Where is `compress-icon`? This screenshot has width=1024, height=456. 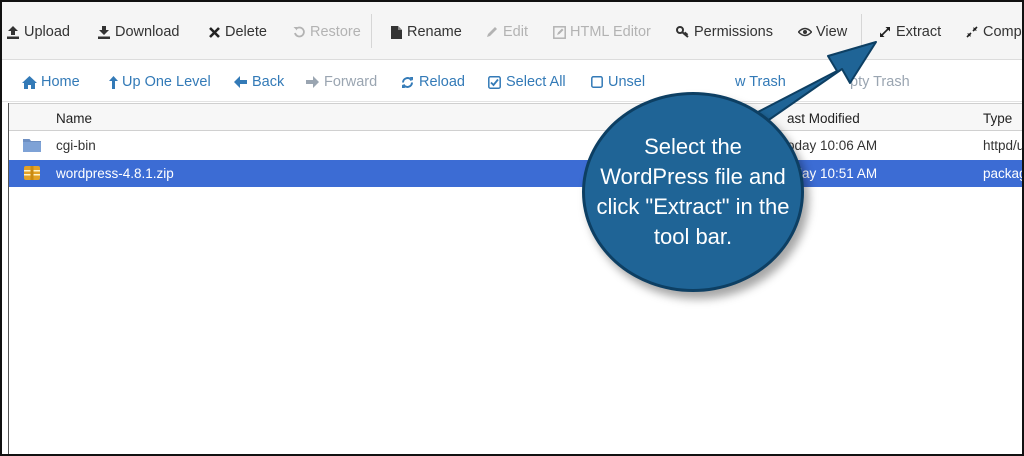
compress-icon is located at coordinates (972, 32).